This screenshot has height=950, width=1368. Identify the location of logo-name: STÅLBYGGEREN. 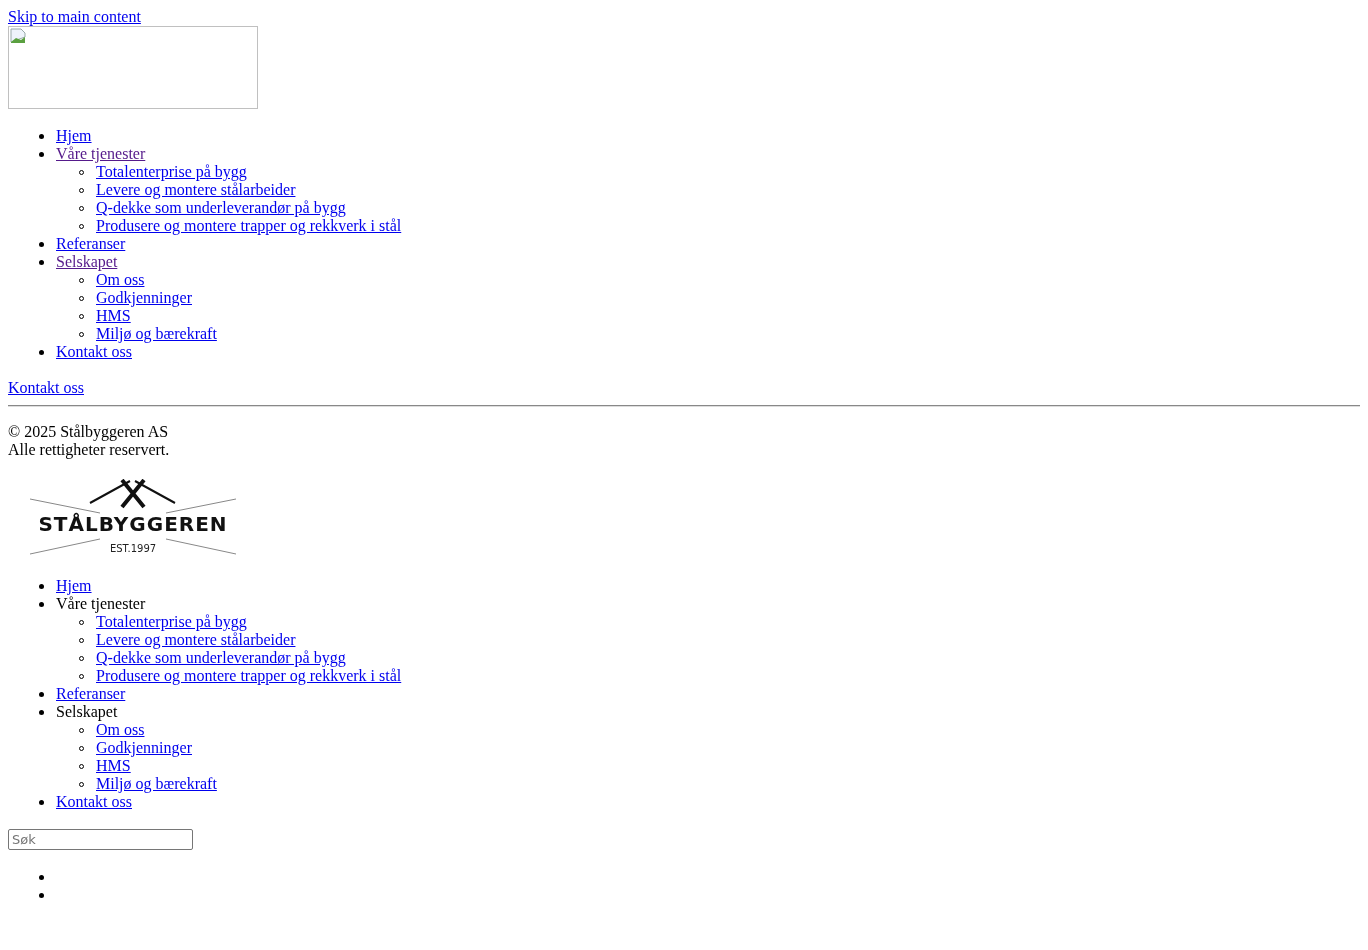
(133, 524).